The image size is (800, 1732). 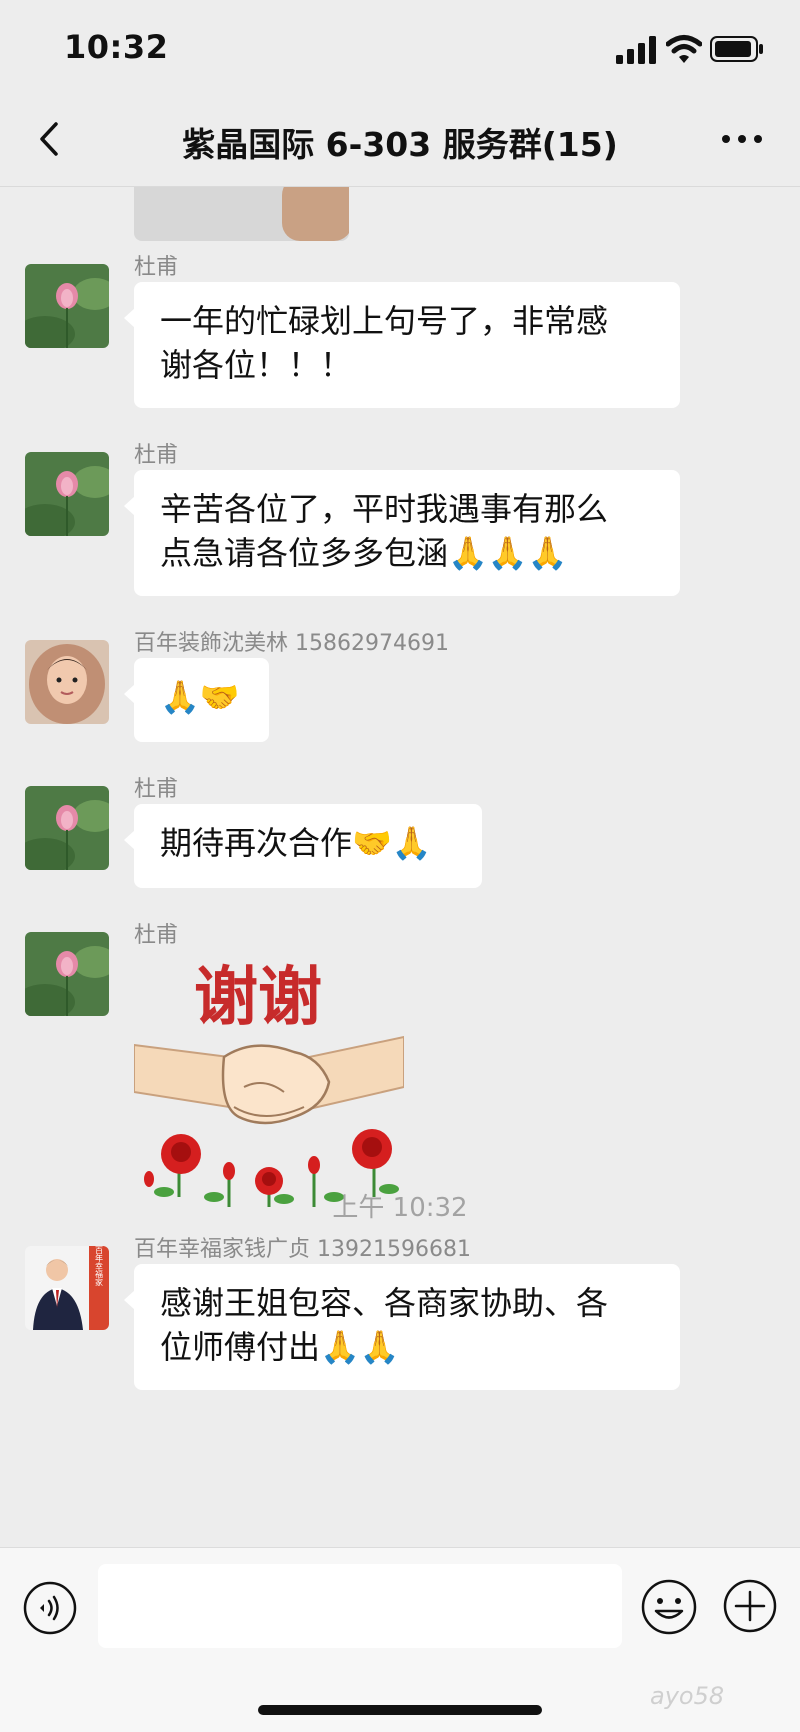 I want to click on voice-input-icon, so click(x=50, y=1608).